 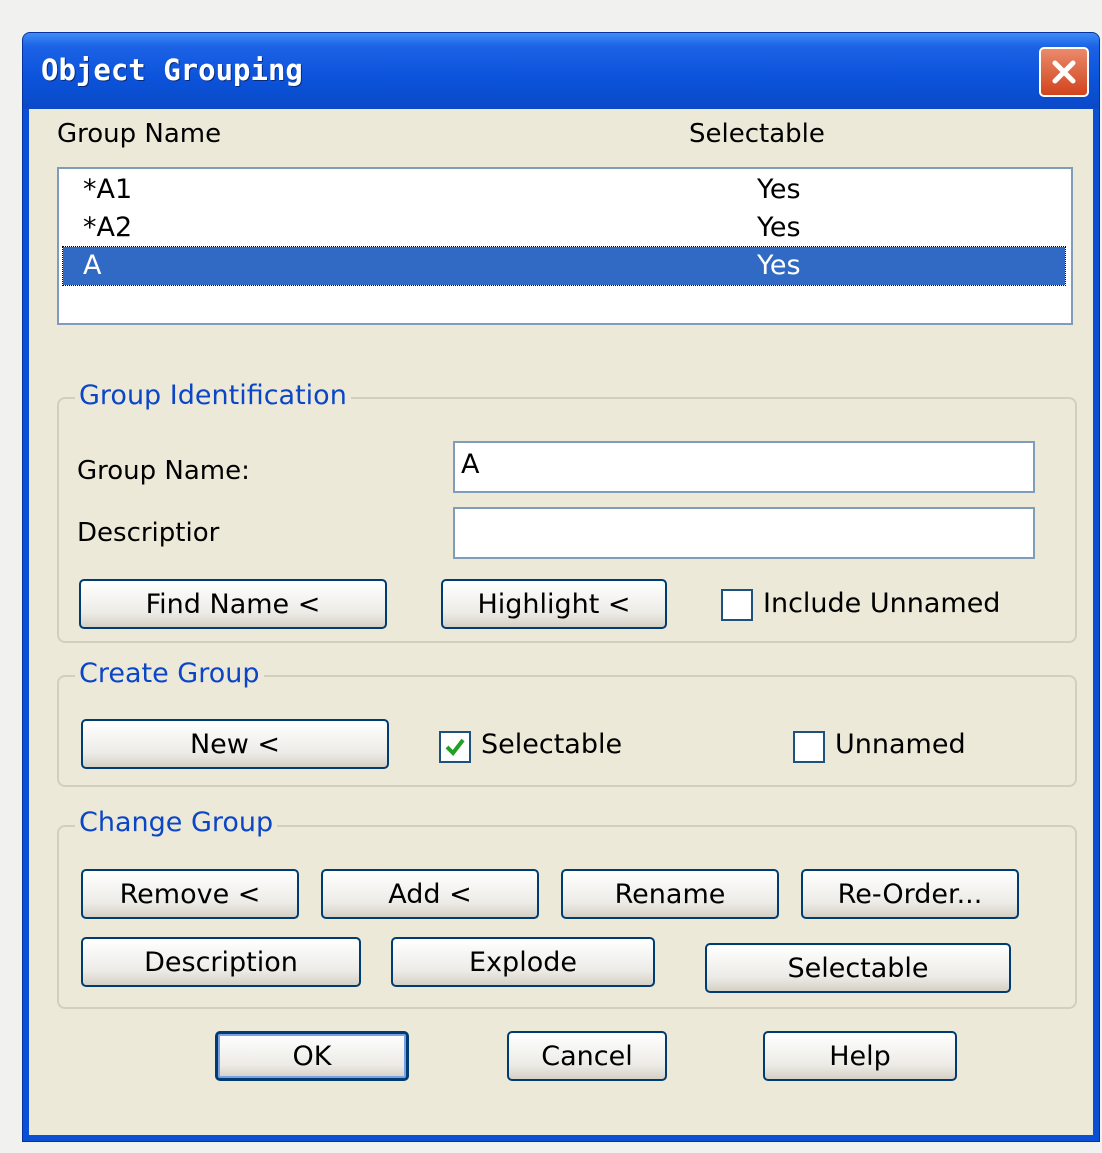 I want to click on rename-button: Rename, so click(x=670, y=894).